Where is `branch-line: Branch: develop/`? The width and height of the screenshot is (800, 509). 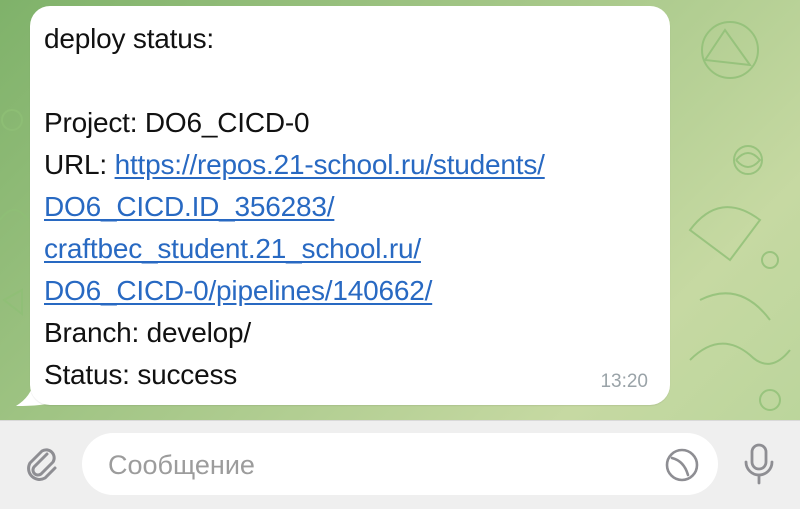 branch-line: Branch: develop/ is located at coordinates (147, 332).